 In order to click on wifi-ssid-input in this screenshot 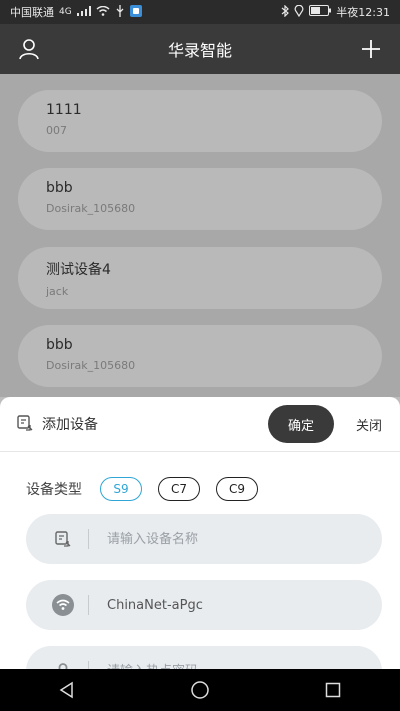, I will do `click(227, 605)`.